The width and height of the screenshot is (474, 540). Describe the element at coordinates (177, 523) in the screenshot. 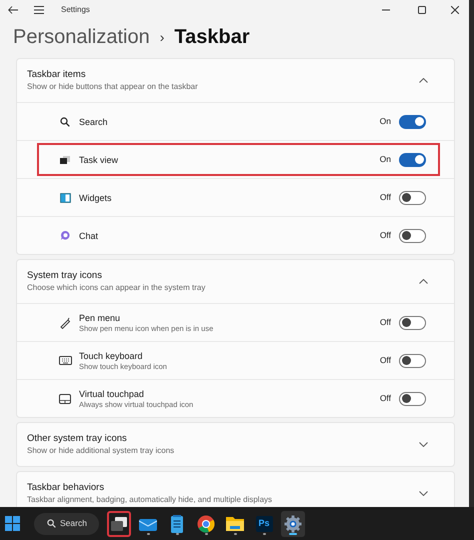

I see `notepad-icon` at that location.